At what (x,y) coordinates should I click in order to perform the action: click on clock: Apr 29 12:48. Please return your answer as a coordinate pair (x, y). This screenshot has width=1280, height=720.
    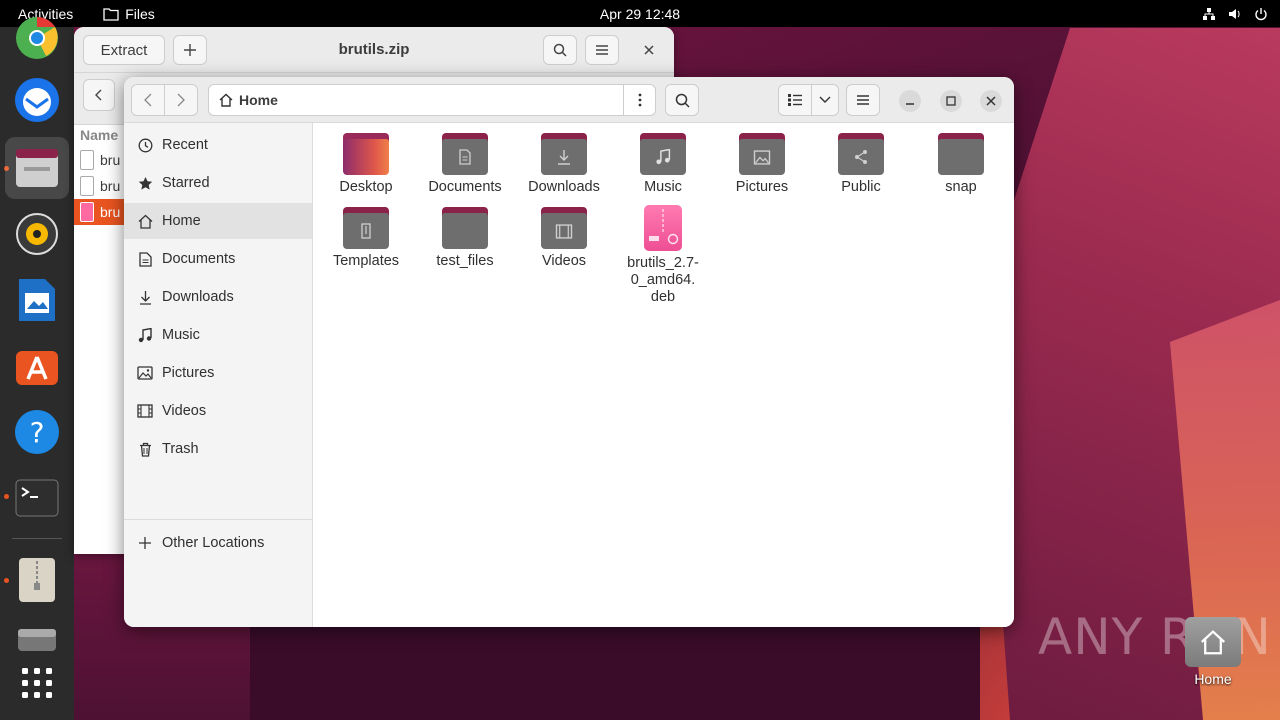
    Looking at the image, I should click on (640, 14).